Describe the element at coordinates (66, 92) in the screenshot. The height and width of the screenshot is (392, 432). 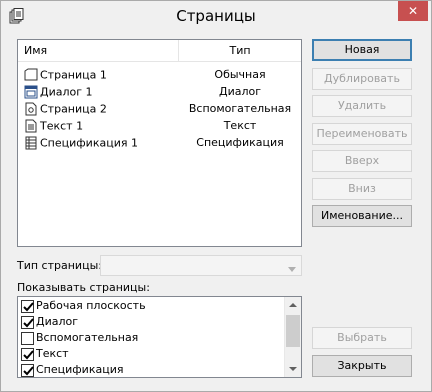
I see `list-item-name: Диалог 1` at that location.